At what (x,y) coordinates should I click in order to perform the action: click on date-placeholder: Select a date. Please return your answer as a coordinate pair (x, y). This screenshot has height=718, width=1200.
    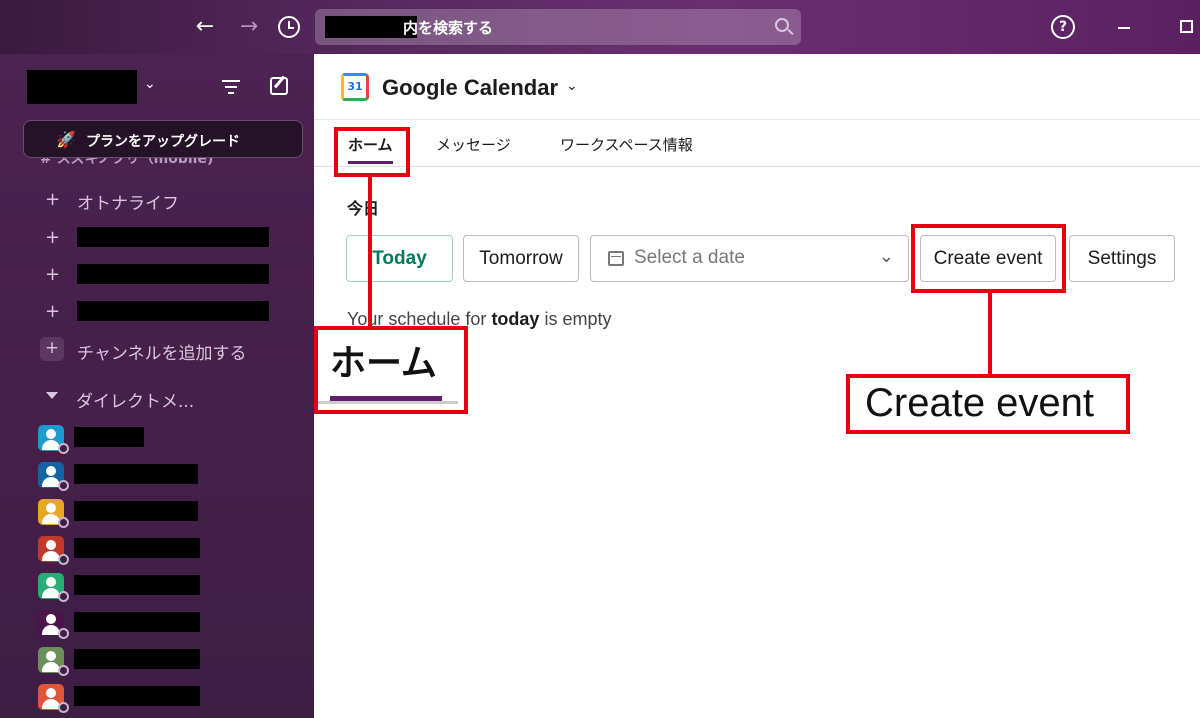
    Looking at the image, I should click on (689, 257).